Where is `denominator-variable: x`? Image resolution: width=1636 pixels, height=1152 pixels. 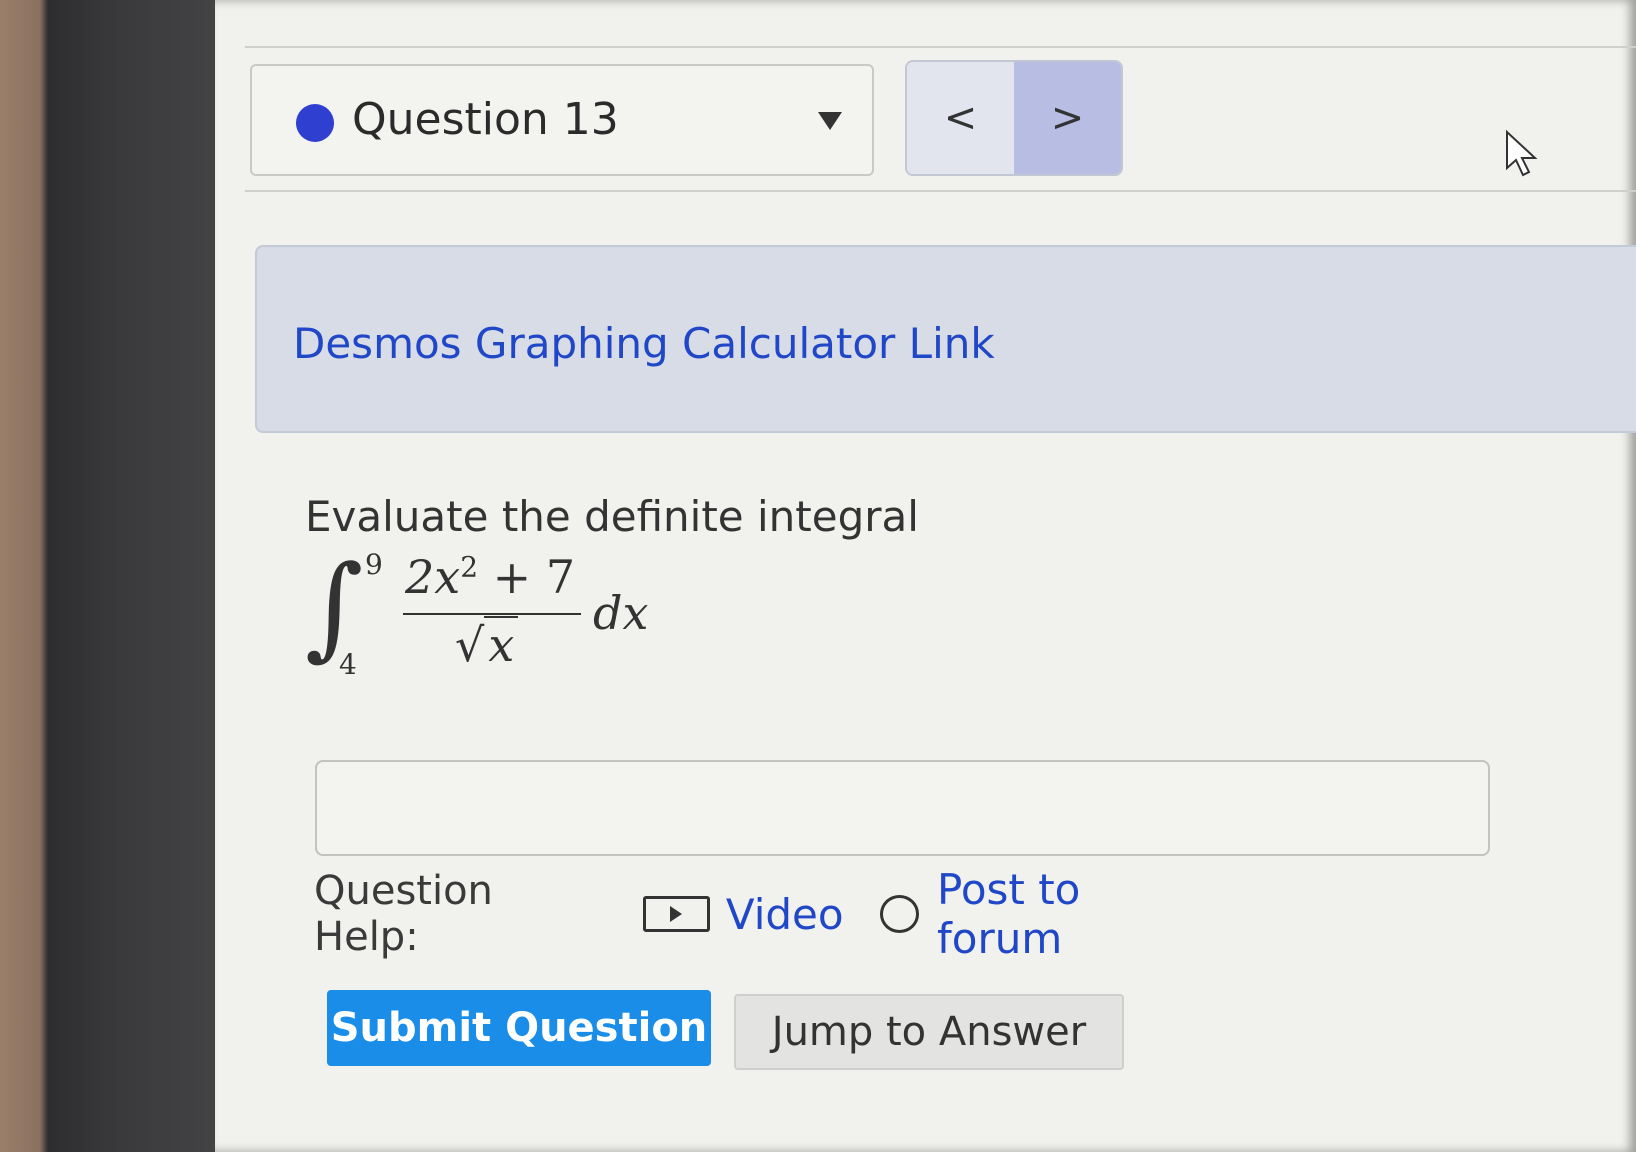
denominator-variable: x is located at coordinates (501, 644).